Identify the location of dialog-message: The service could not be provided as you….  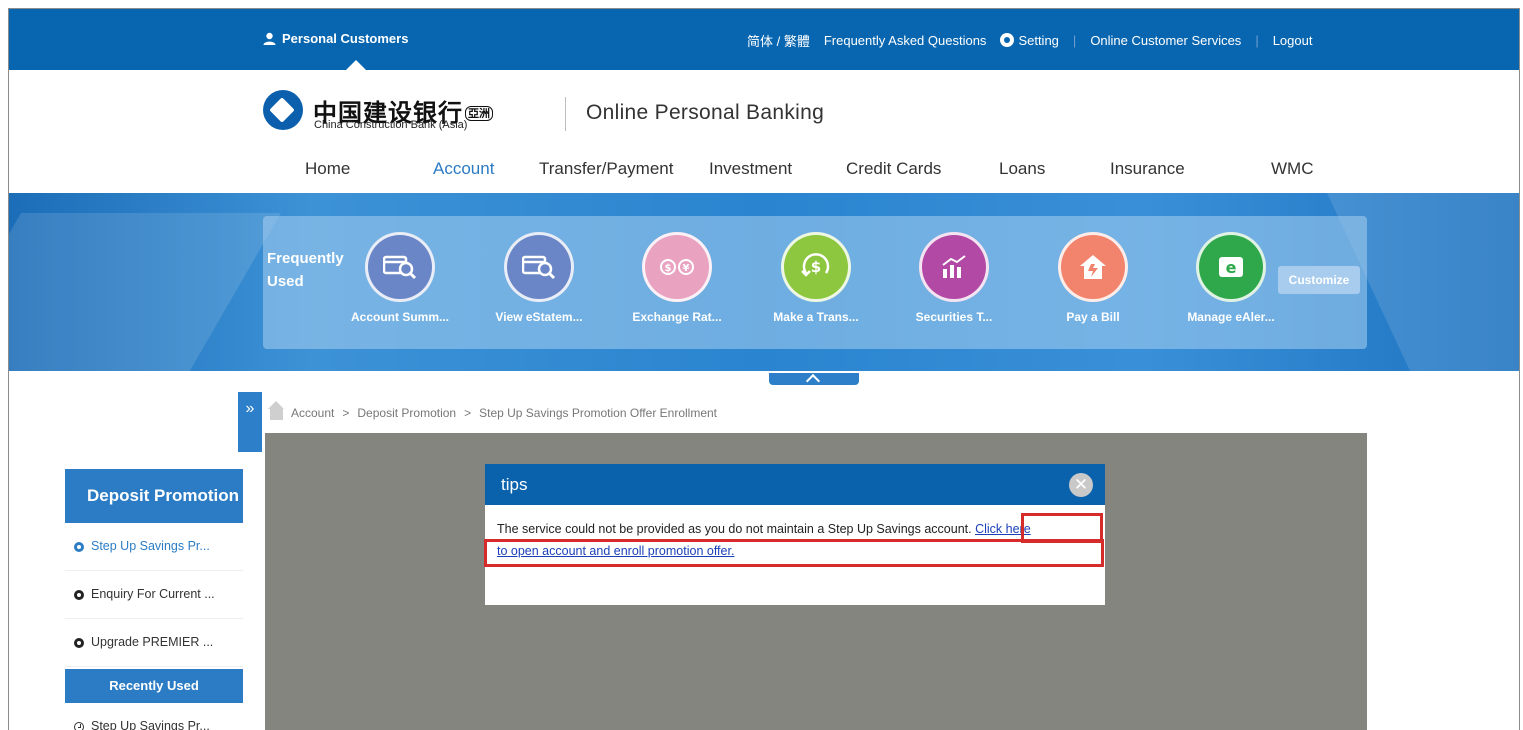
(734, 529).